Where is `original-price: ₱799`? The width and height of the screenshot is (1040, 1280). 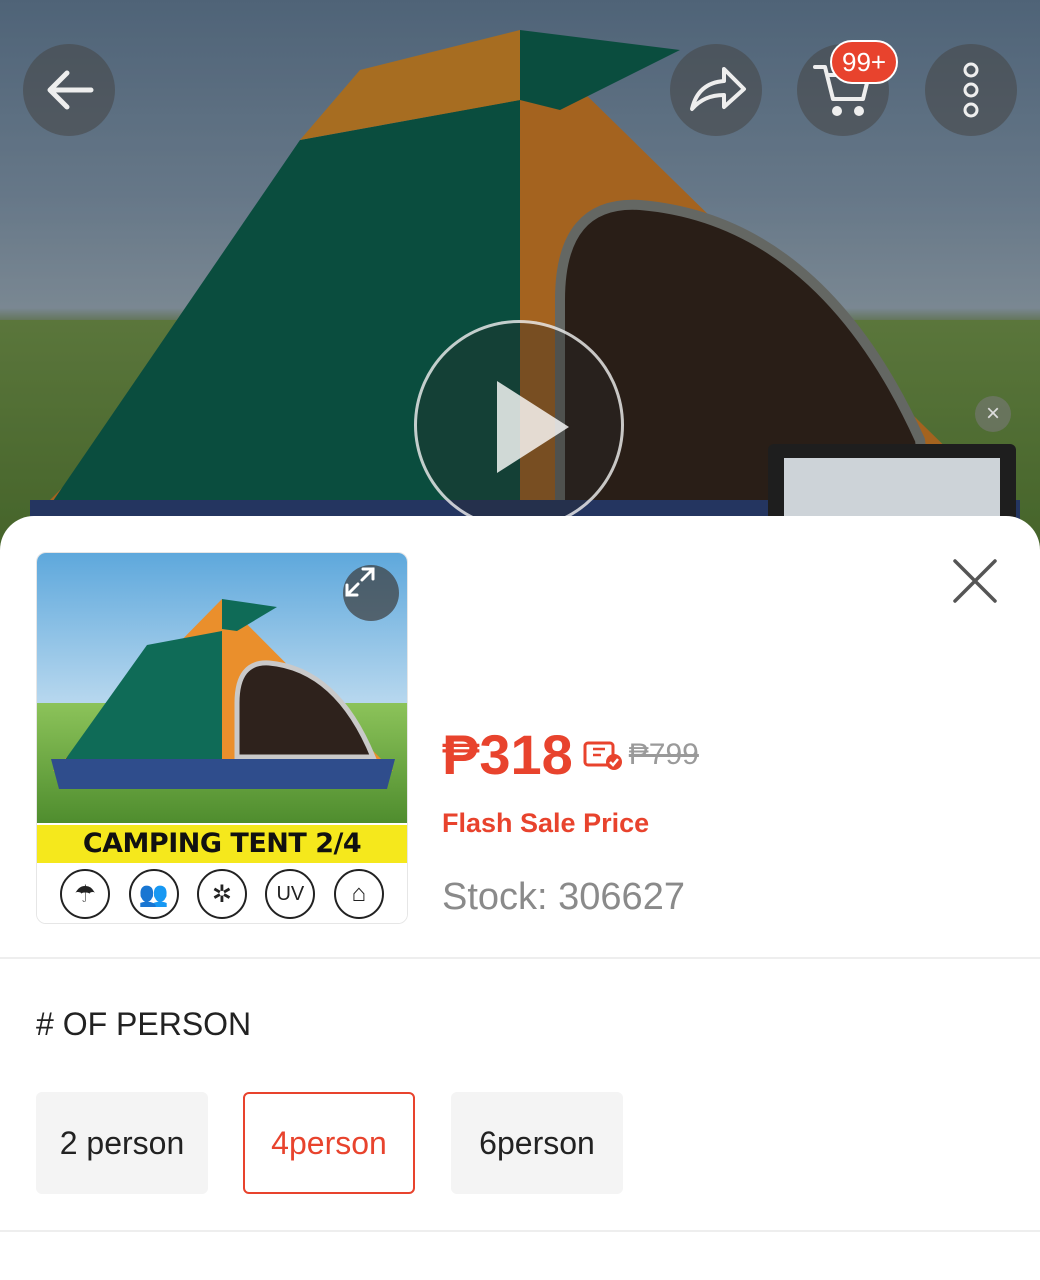 original-price: ₱799 is located at coordinates (663, 754).